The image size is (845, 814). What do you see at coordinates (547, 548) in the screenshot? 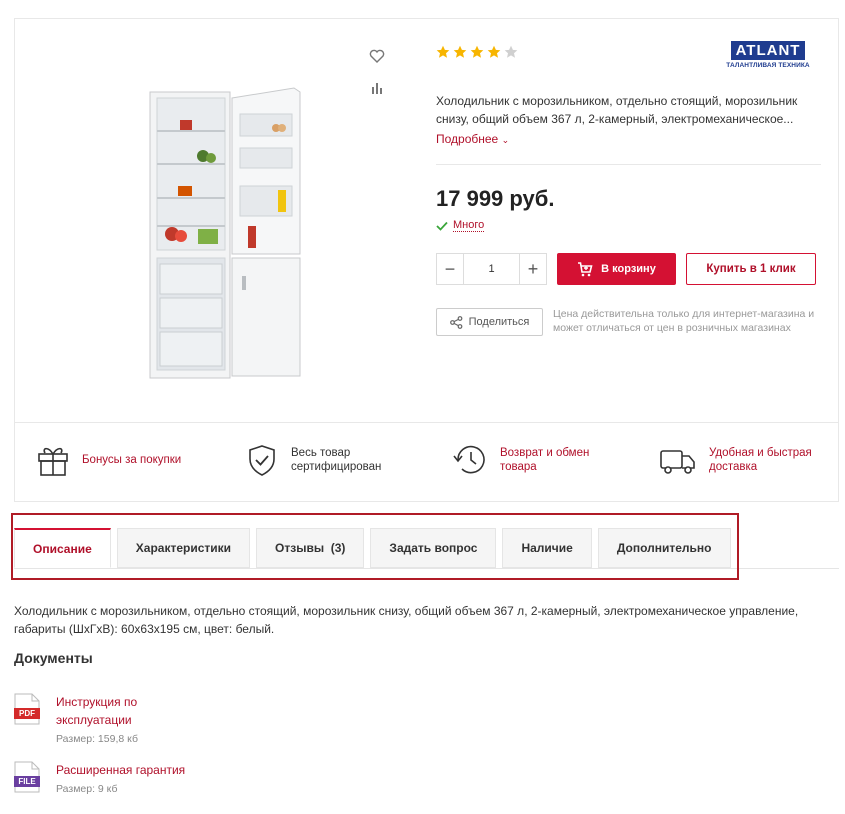
I see `tab-availability: Наличие` at bounding box center [547, 548].